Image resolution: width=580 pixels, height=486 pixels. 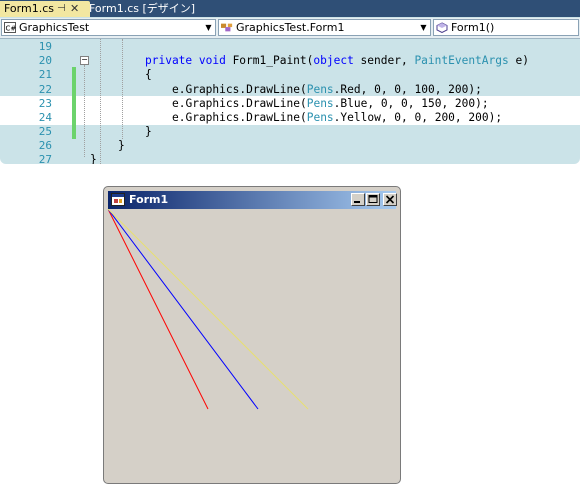 I want to click on svg-text: C#, so click(x=11, y=29).